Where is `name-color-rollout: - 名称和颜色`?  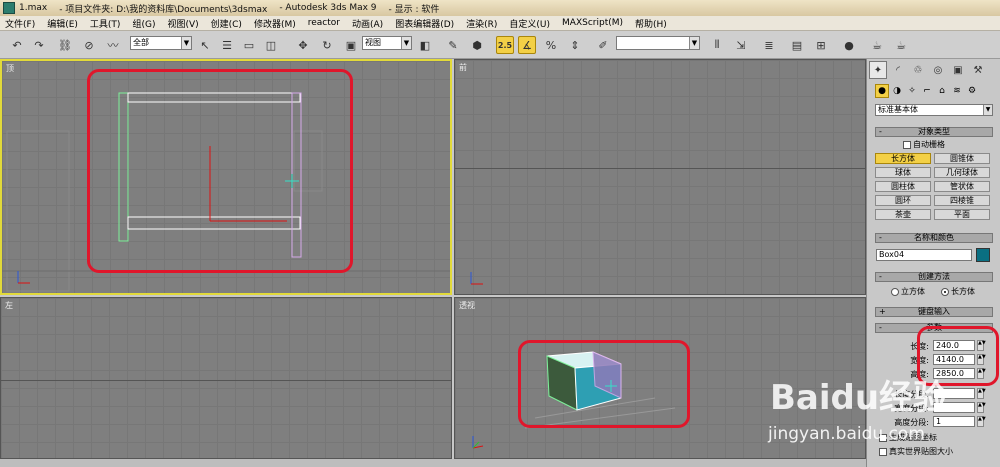
name-color-rollout: - 名称和颜色 is located at coordinates (934, 238).